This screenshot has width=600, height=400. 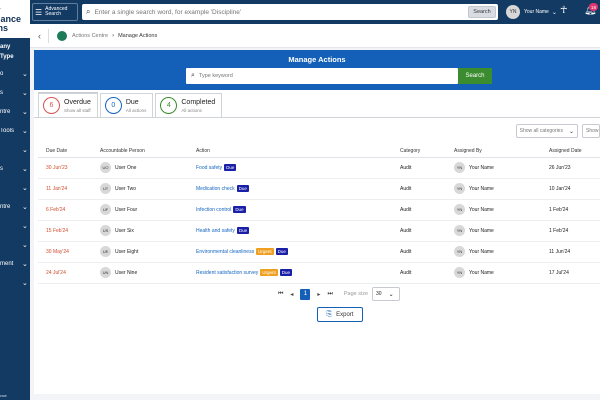 What do you see at coordinates (305, 294) in the screenshot?
I see `page-number-current: 1` at bounding box center [305, 294].